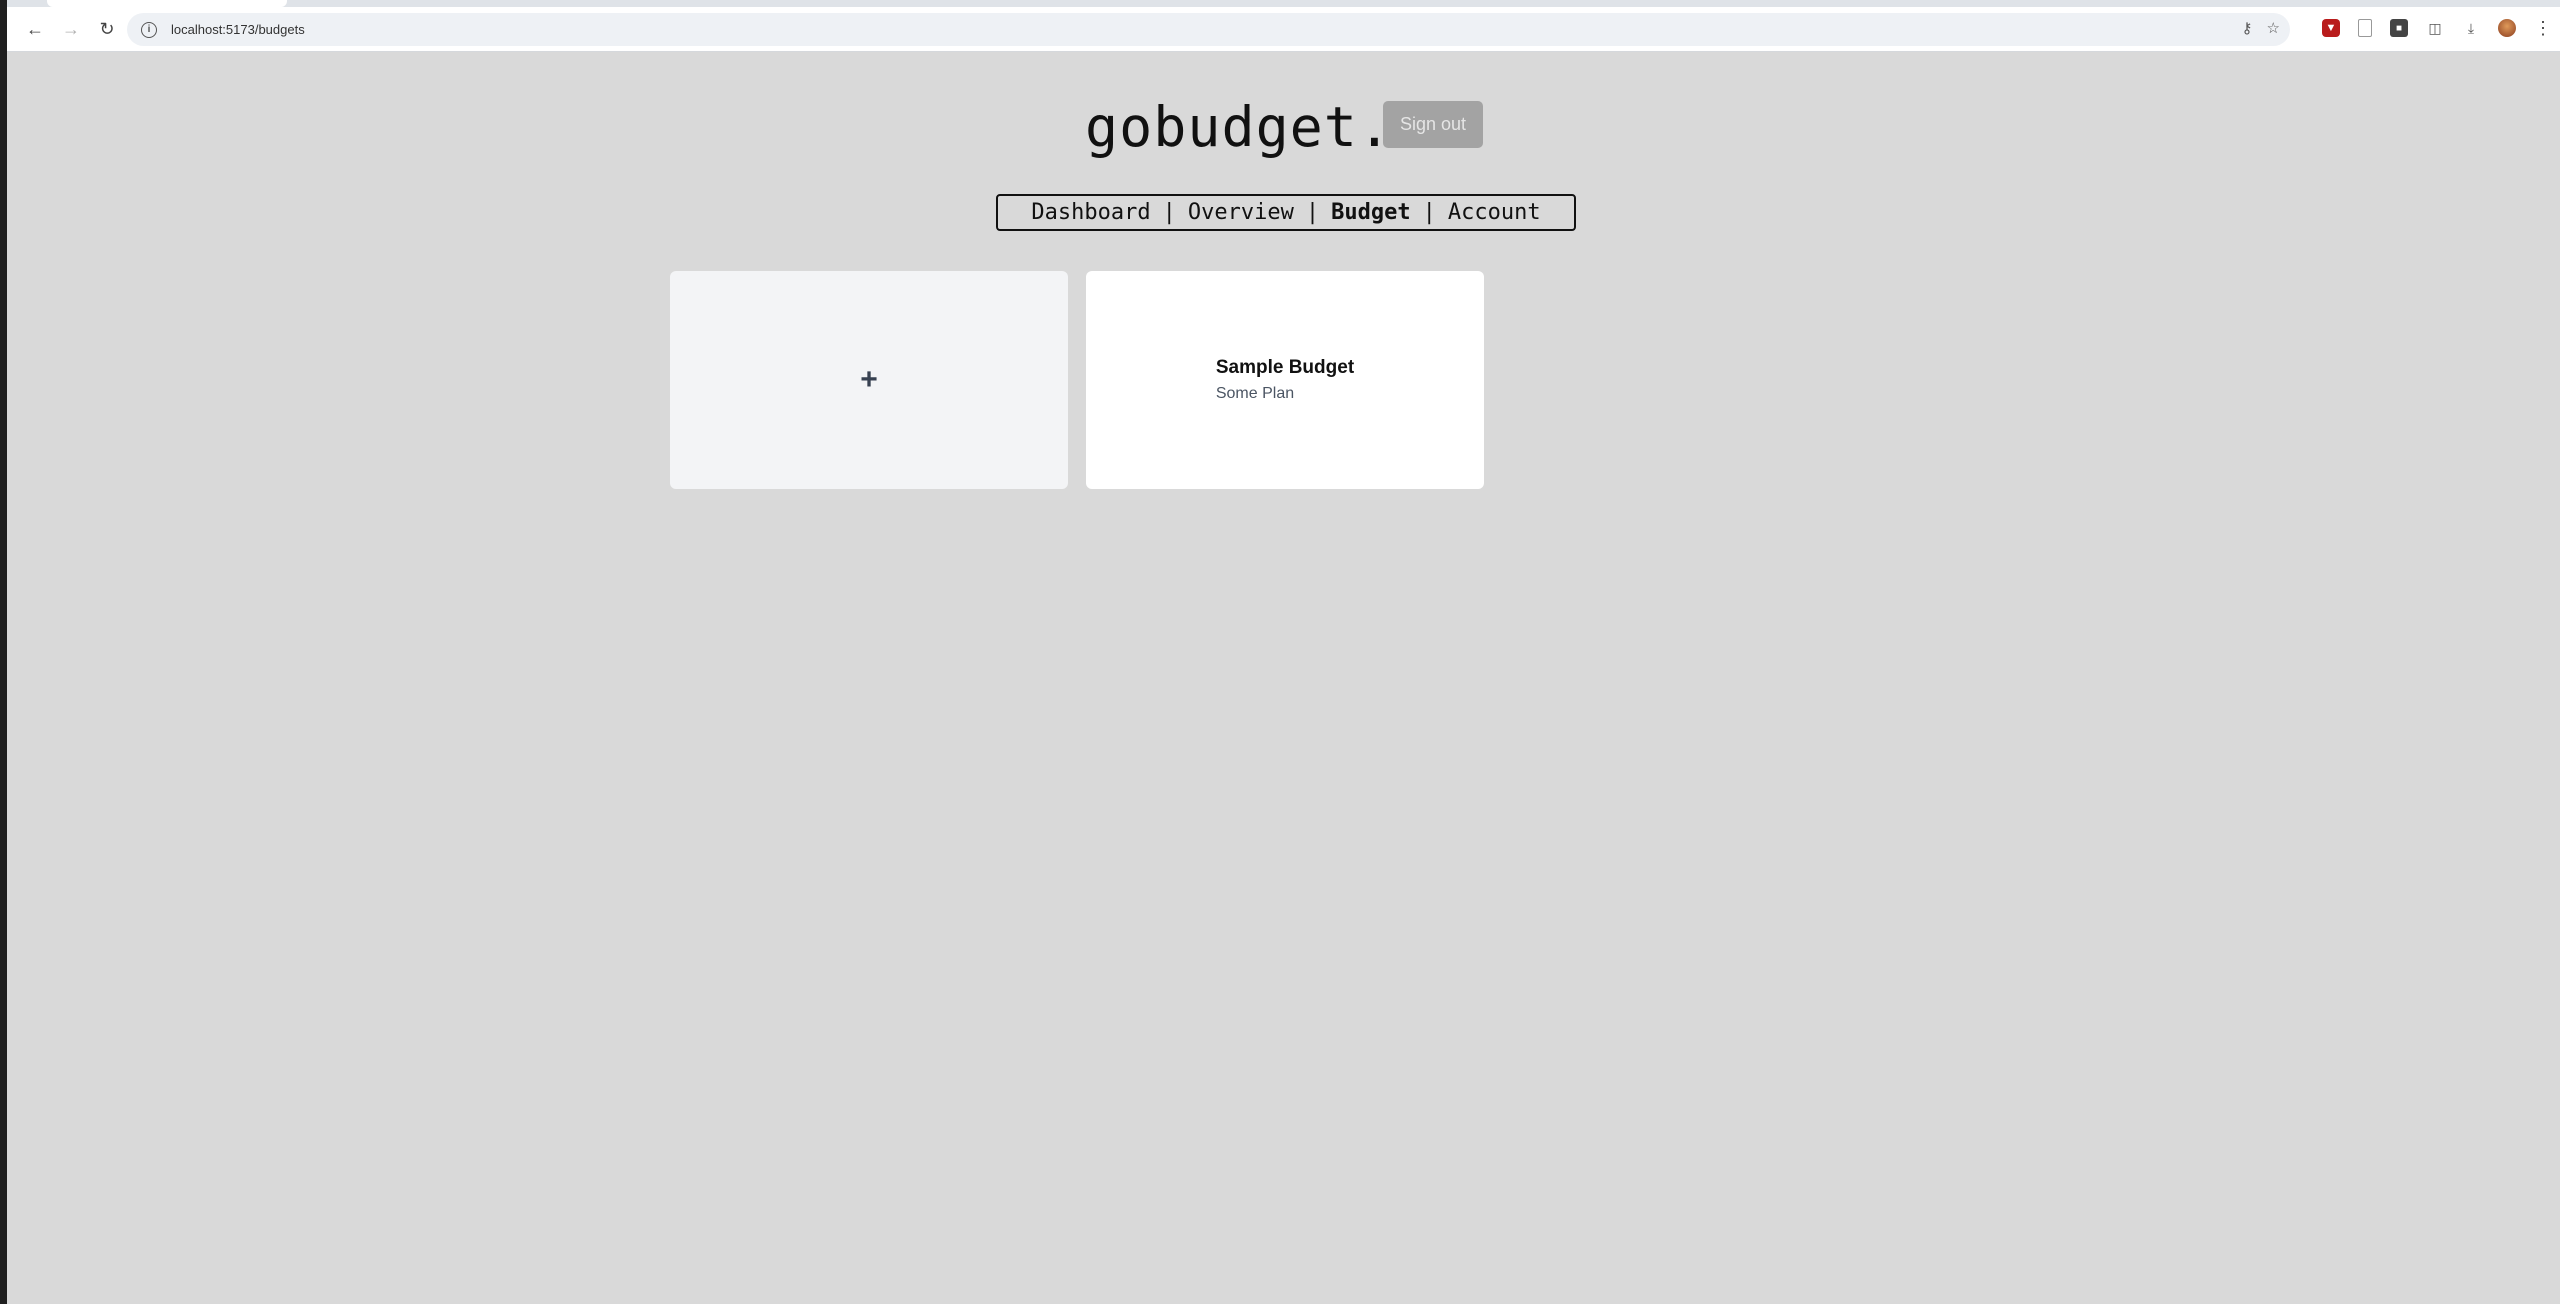 The height and width of the screenshot is (1304, 2560). Describe the element at coordinates (1494, 212) in the screenshot. I see `nav-account: Account` at that location.